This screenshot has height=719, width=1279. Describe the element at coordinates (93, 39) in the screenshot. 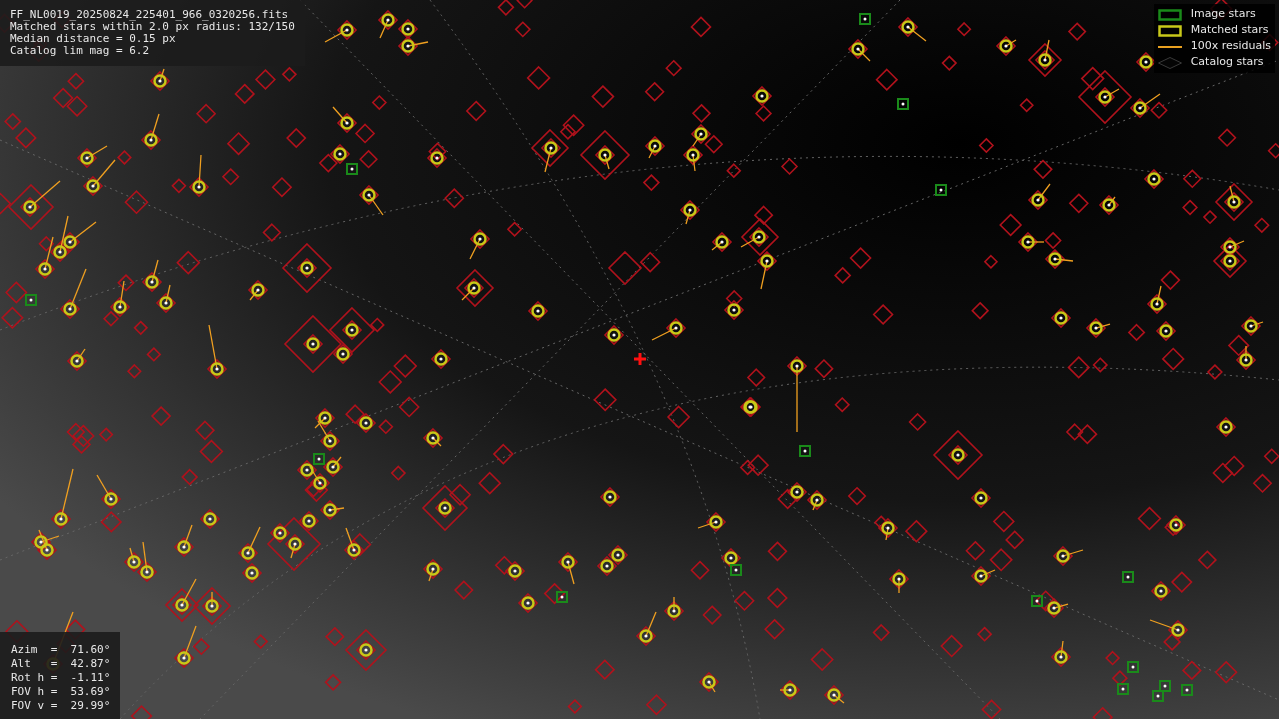

I see `info-text: Median distance = 0.15 px` at that location.